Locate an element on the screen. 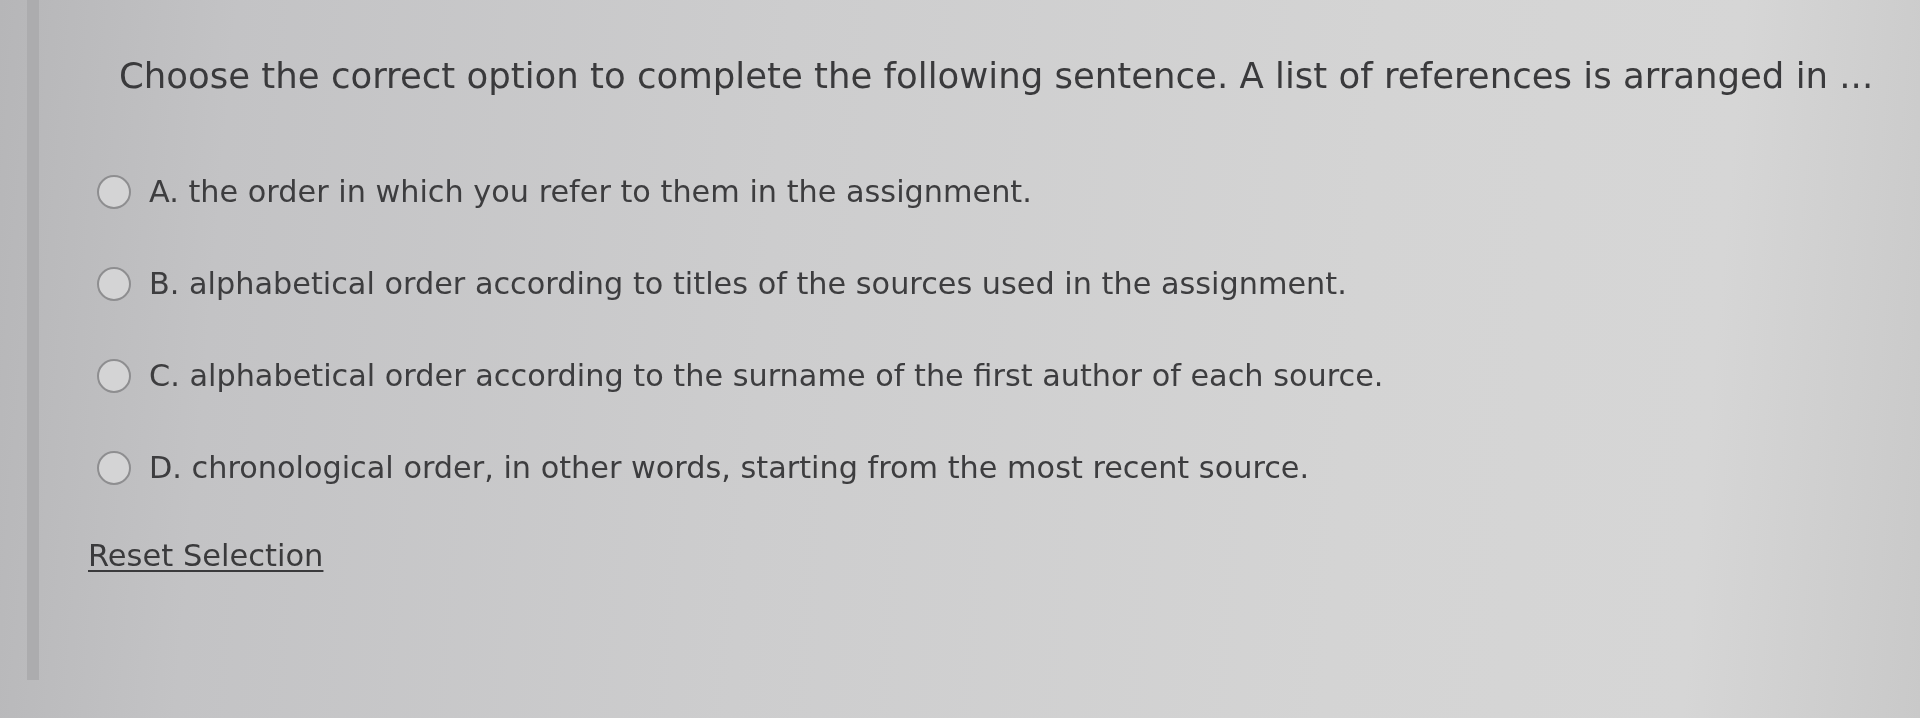 This screenshot has height=718, width=1920. option-label: B. alphabetical order according to titles of the sources used in the assignment. is located at coordinates (748, 284).